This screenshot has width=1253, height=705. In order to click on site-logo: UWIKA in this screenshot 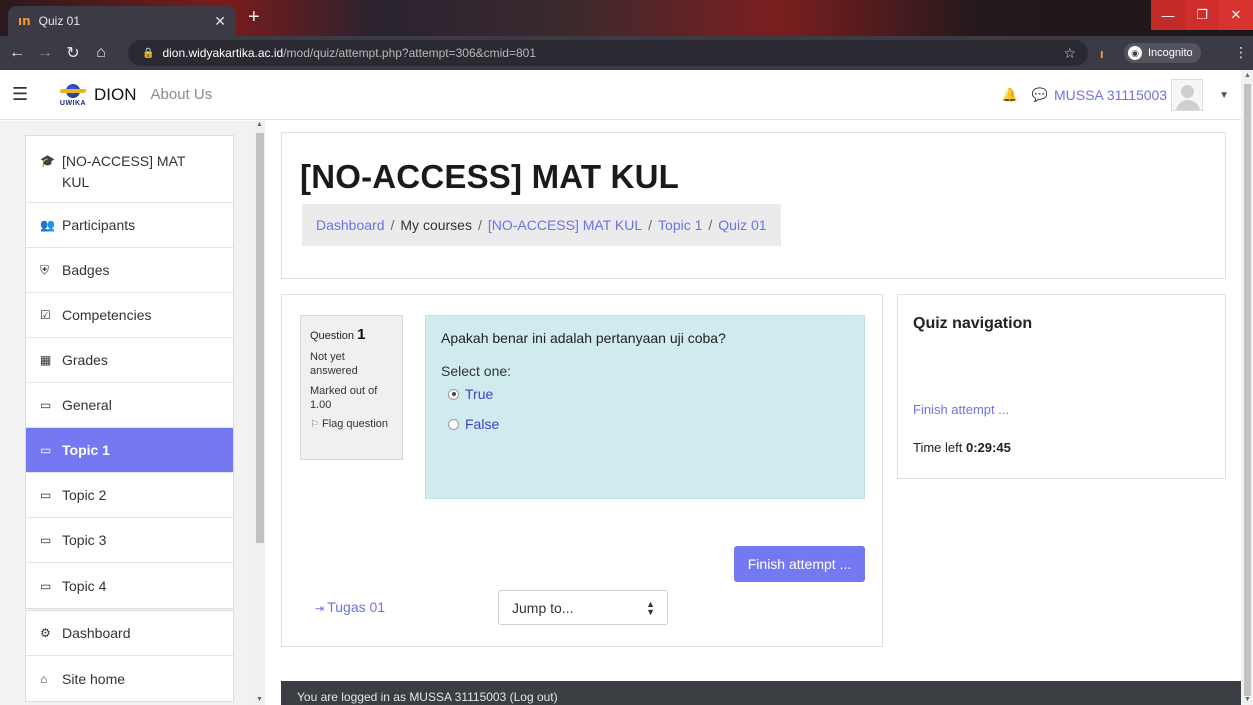, I will do `click(73, 94)`.